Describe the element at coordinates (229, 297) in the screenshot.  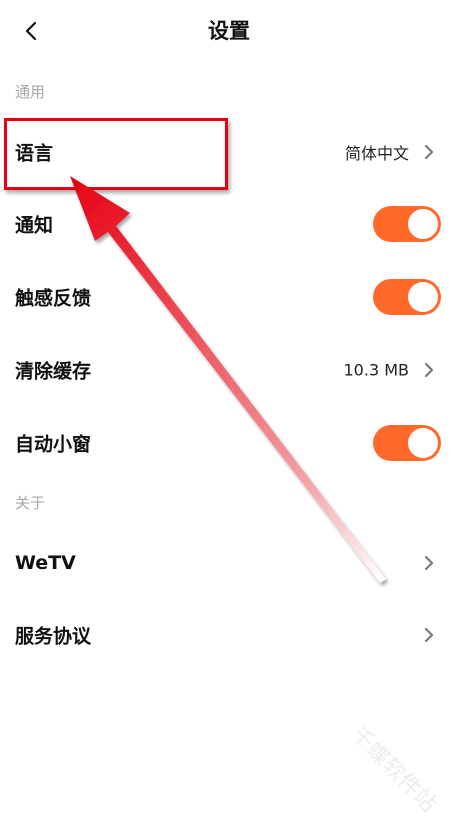
I see `setting-row-haptic-feedback: 触感反馈` at that location.